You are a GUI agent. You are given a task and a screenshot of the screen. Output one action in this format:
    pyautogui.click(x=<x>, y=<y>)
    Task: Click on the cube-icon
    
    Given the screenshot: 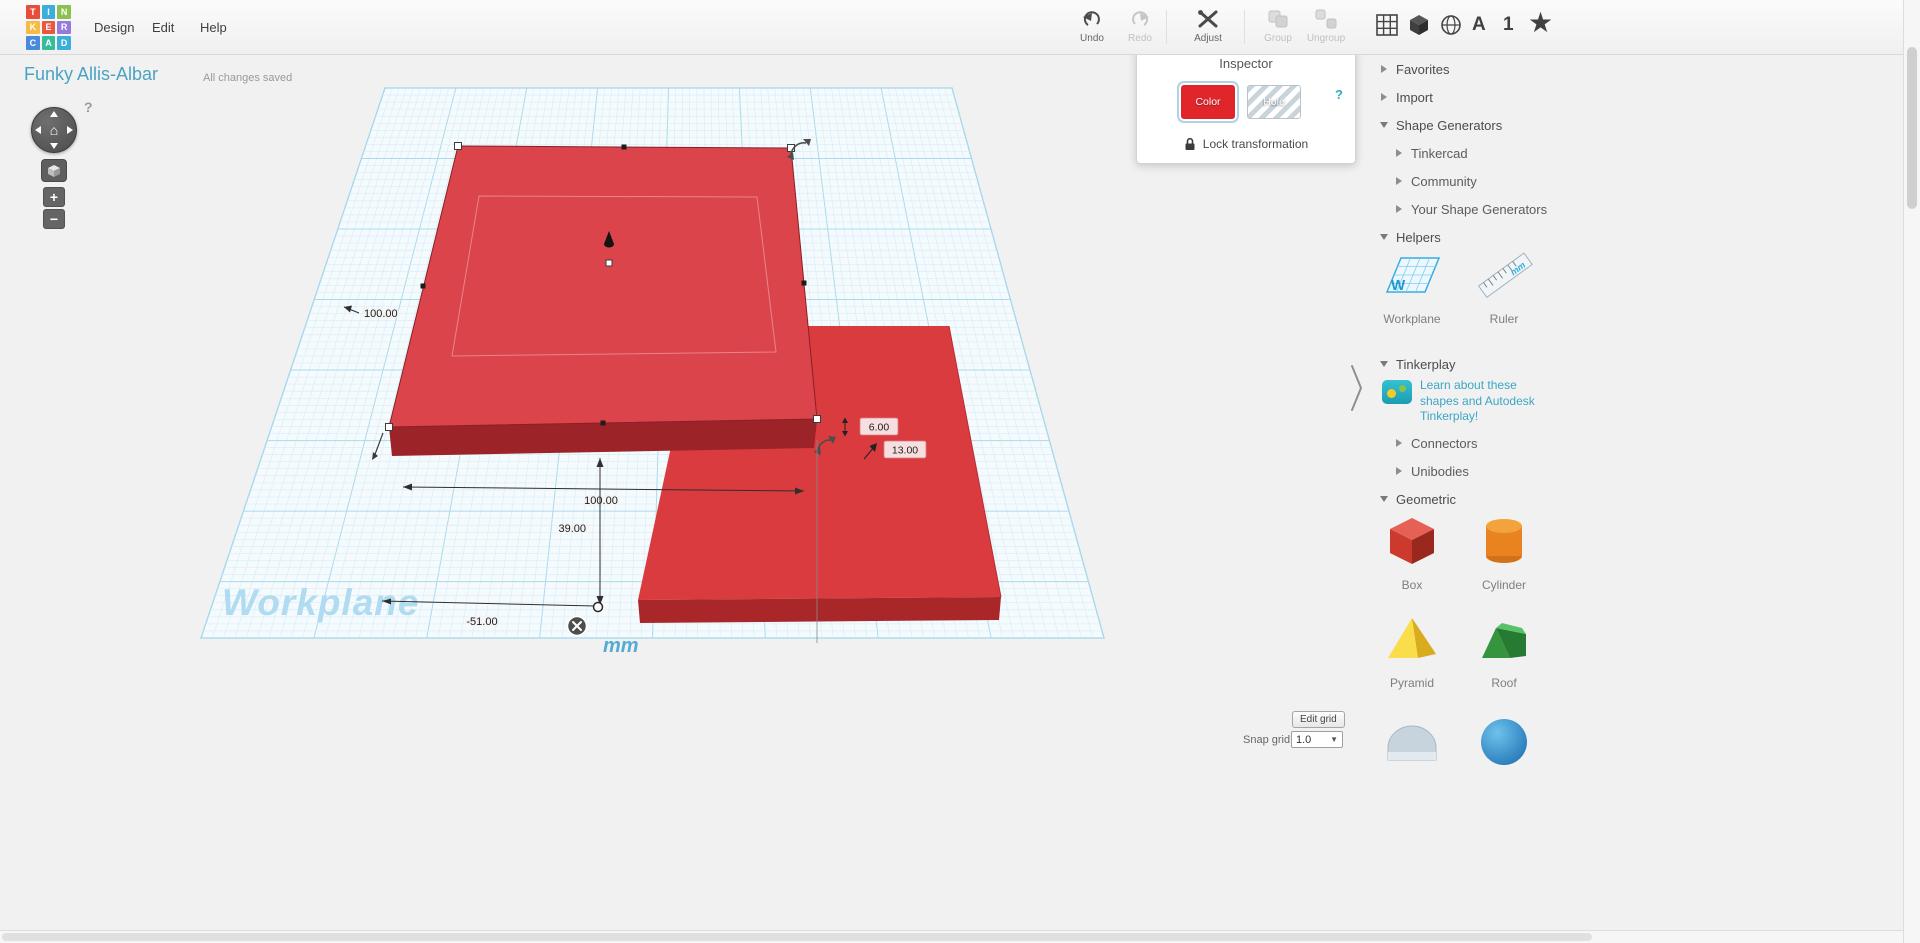 What is the action you would take?
    pyautogui.click(x=1419, y=27)
    